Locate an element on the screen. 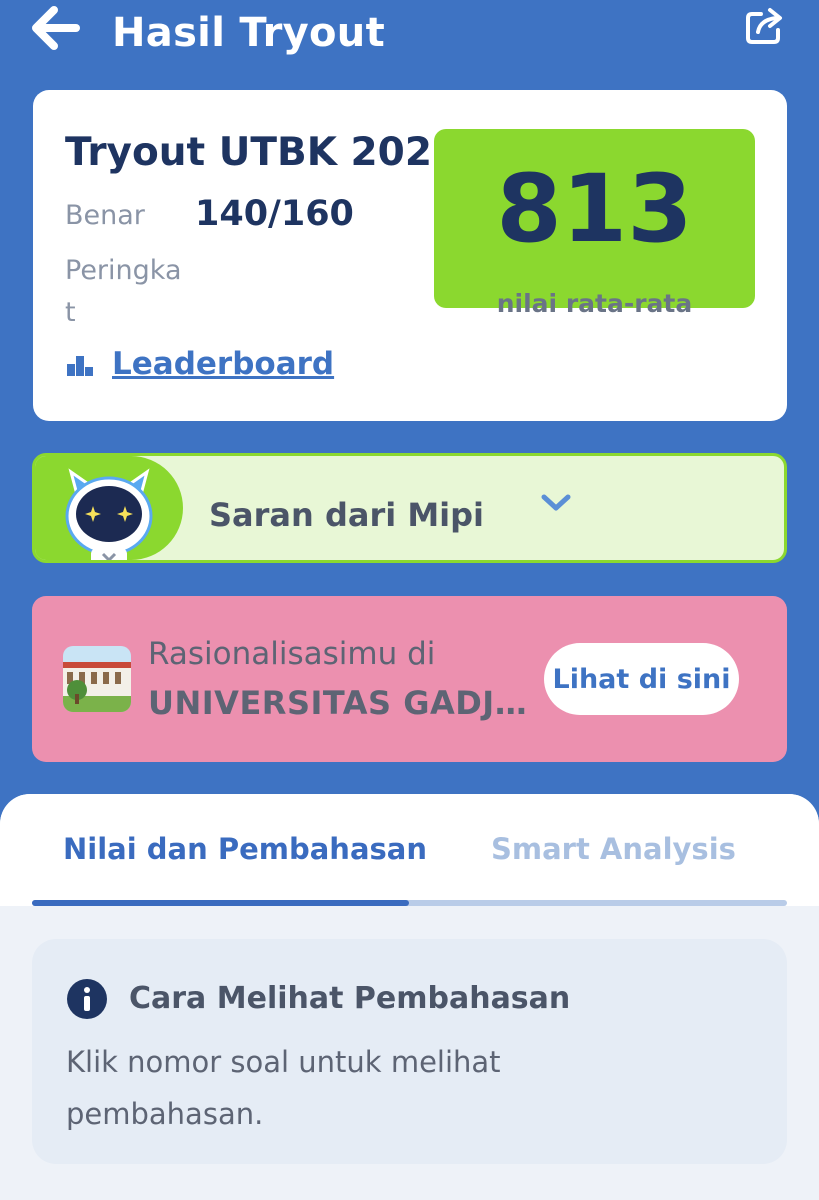 The image size is (819, 1200). rationalization-text: Rasionalisasimu di is located at coordinates (292, 654).